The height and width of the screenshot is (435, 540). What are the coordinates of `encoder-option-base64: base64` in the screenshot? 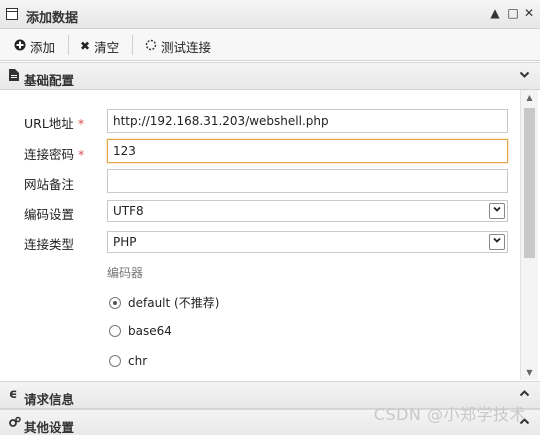 It's located at (140, 331).